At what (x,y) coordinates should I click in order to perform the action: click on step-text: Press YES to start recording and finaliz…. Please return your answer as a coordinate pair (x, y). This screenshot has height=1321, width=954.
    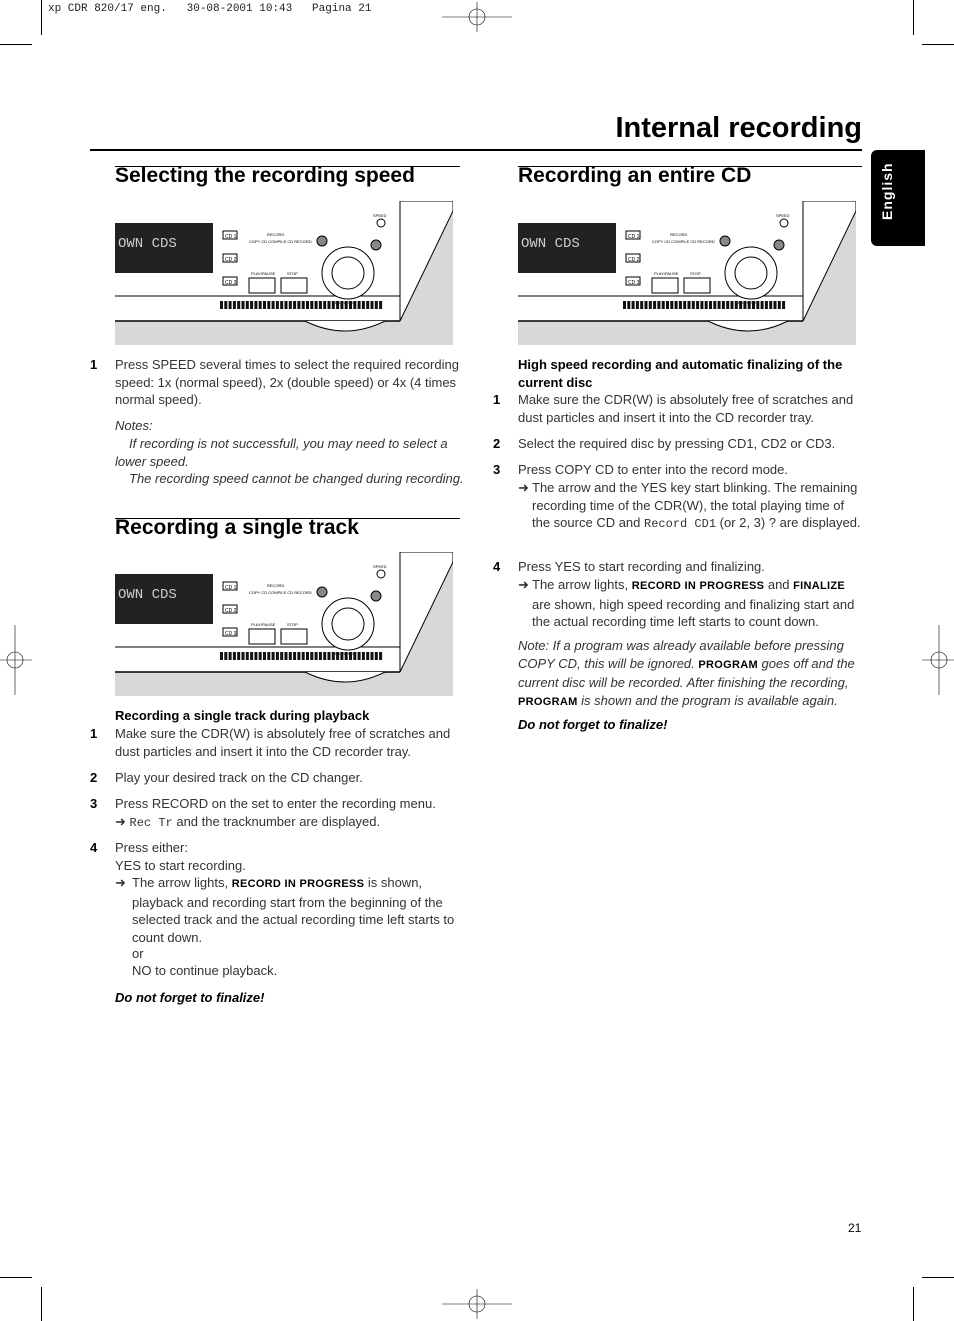
    Looking at the image, I should click on (641, 566).